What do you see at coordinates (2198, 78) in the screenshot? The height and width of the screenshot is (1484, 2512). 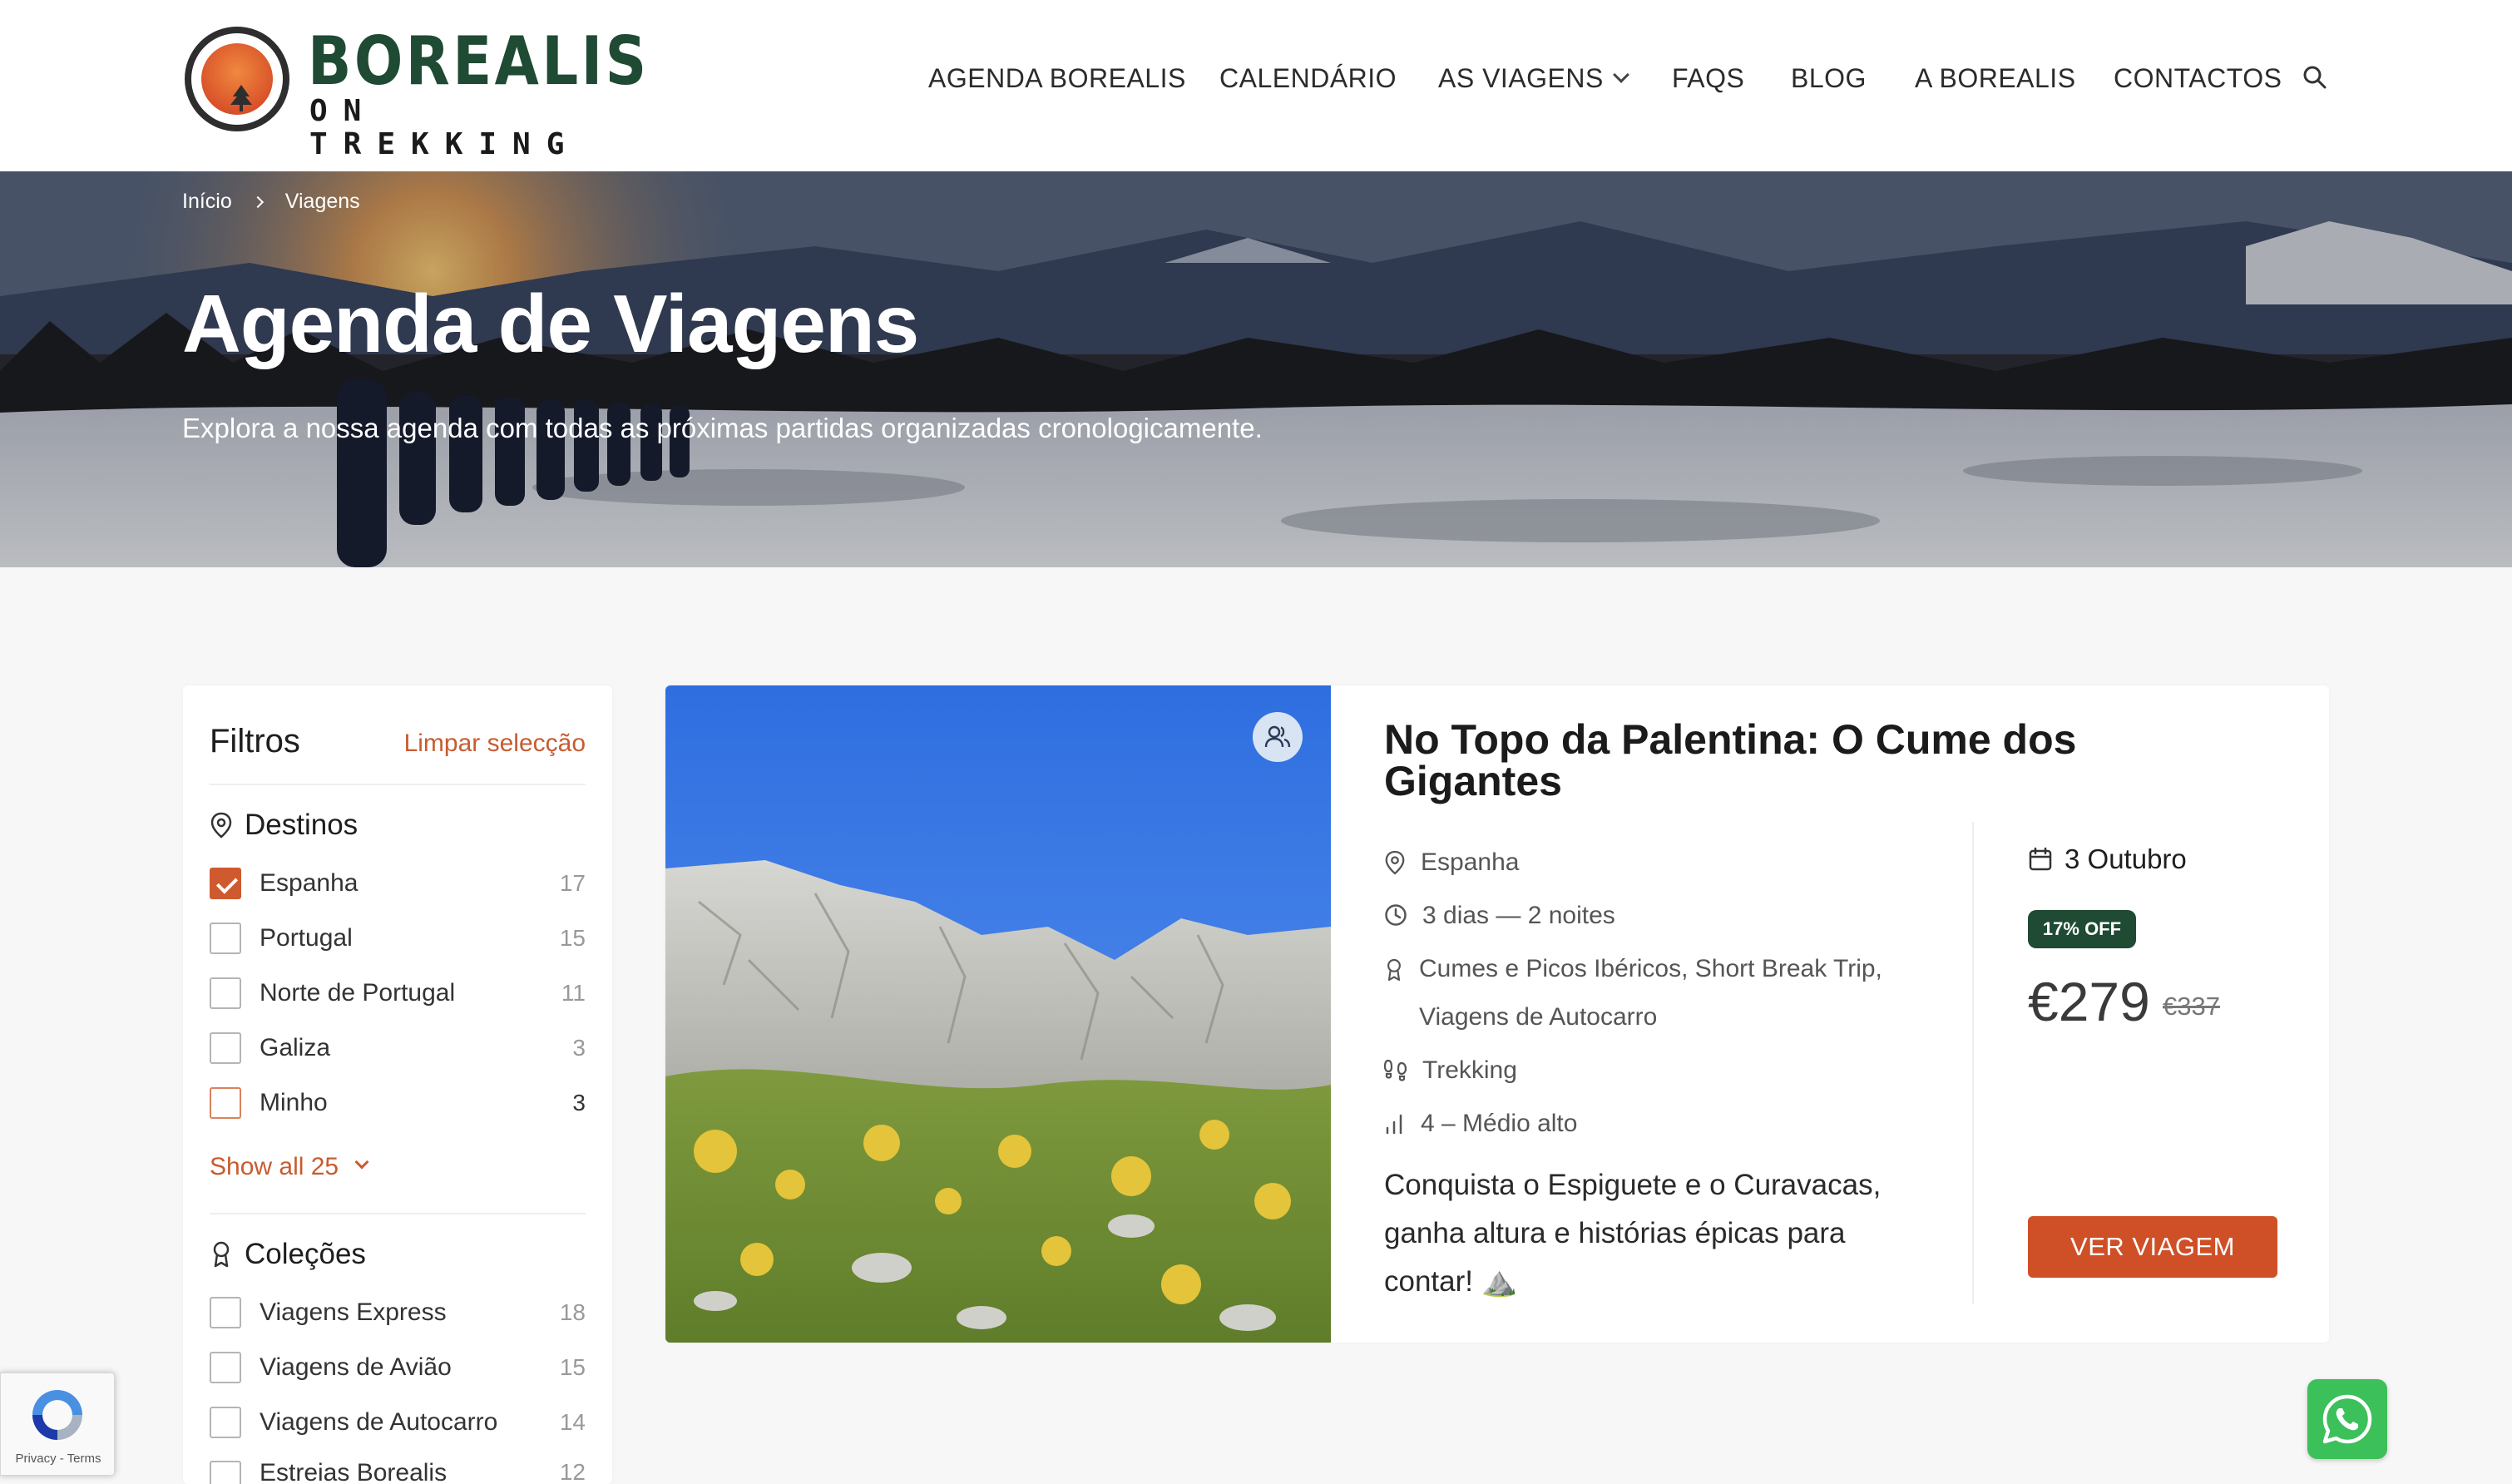 I see `nav-contactos: CONTACTOS` at bounding box center [2198, 78].